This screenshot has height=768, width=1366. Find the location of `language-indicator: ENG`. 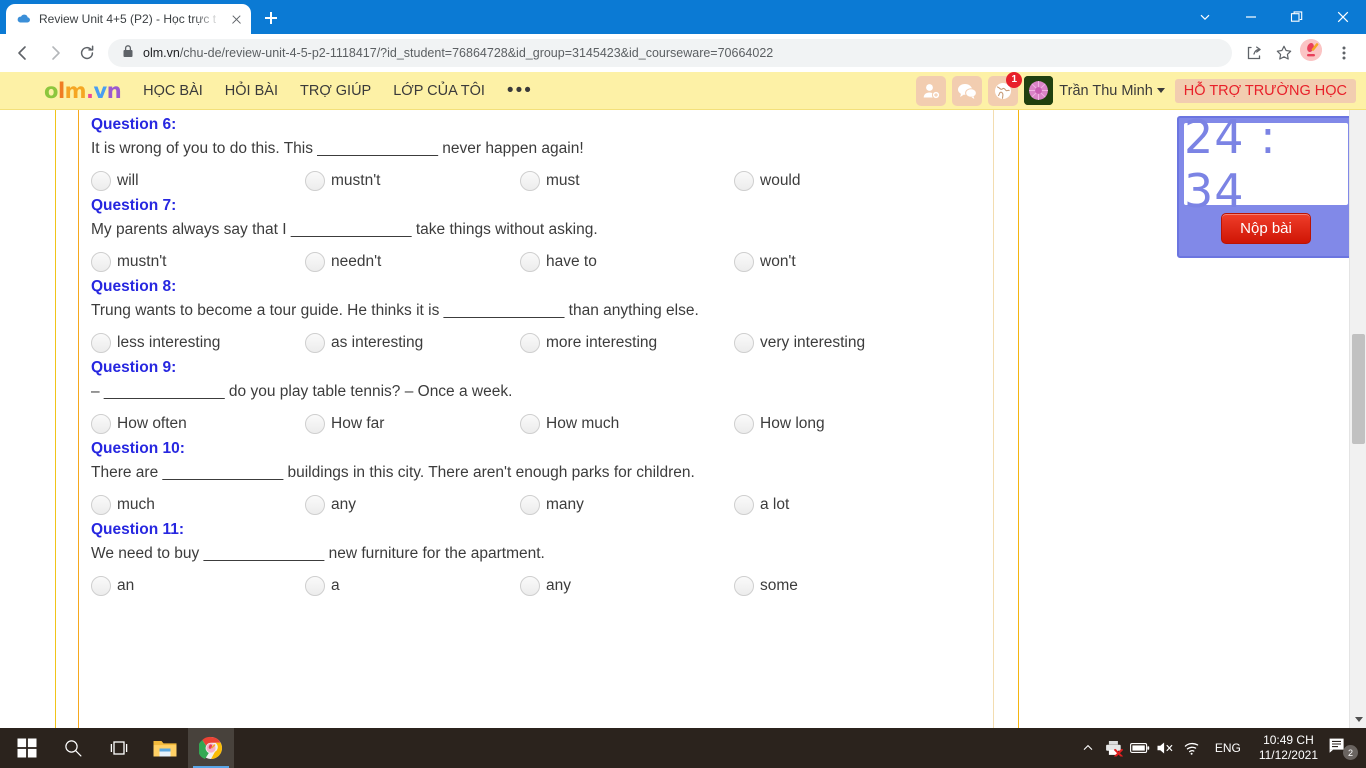

language-indicator: ENG is located at coordinates (1228, 748).